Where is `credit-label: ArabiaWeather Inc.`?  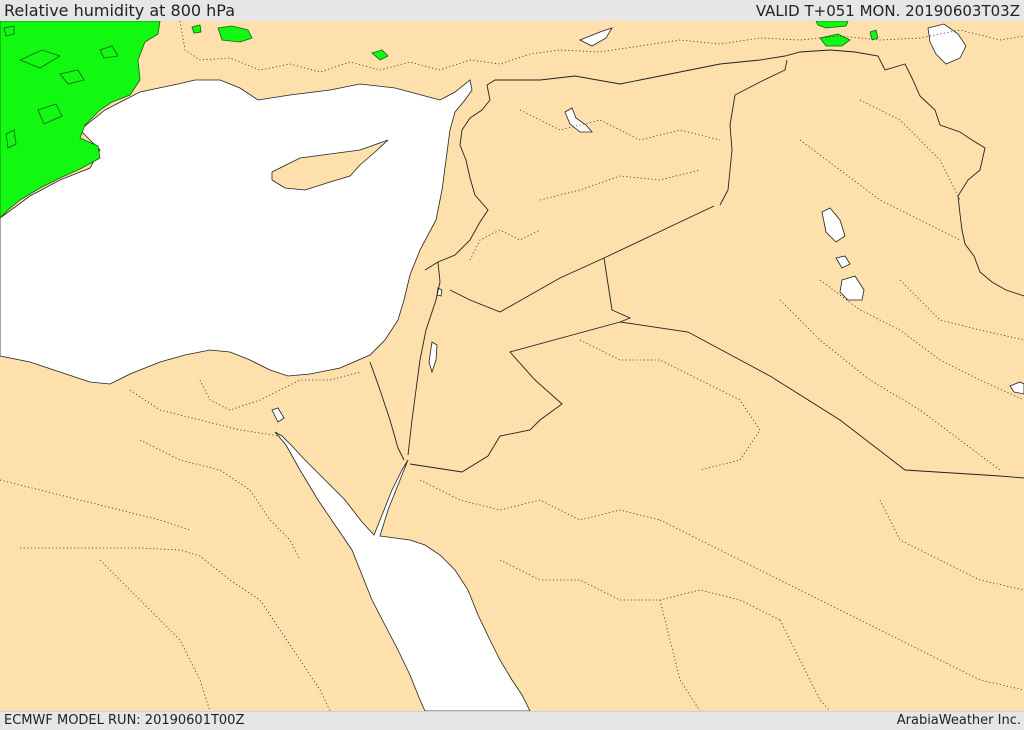 credit-label: ArabiaWeather Inc. is located at coordinates (958, 720).